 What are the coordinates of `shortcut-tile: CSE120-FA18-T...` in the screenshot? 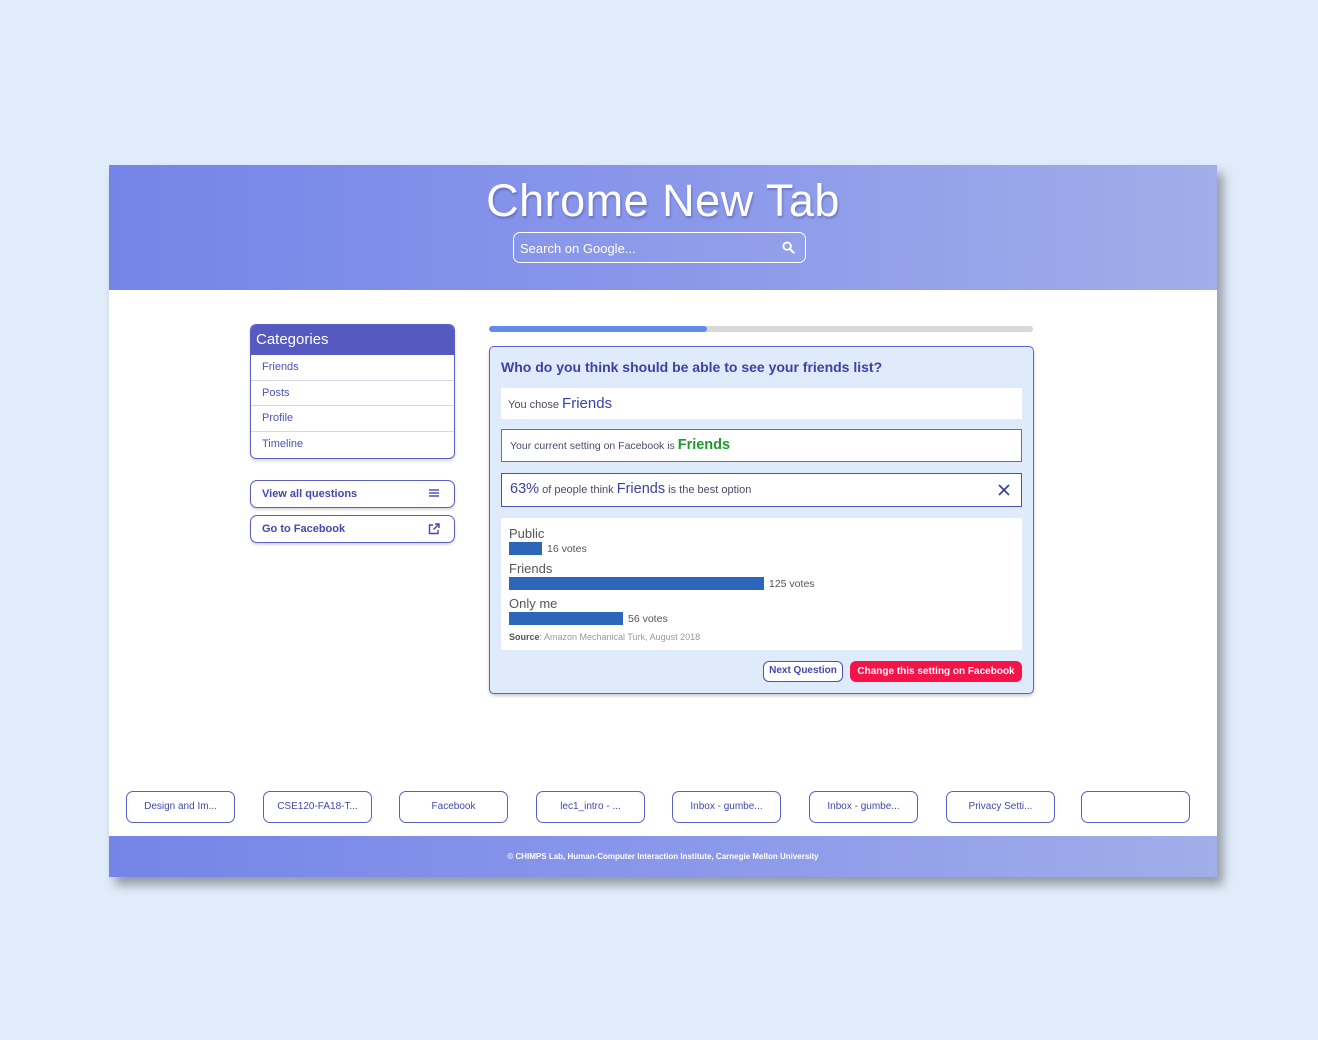 It's located at (317, 807).